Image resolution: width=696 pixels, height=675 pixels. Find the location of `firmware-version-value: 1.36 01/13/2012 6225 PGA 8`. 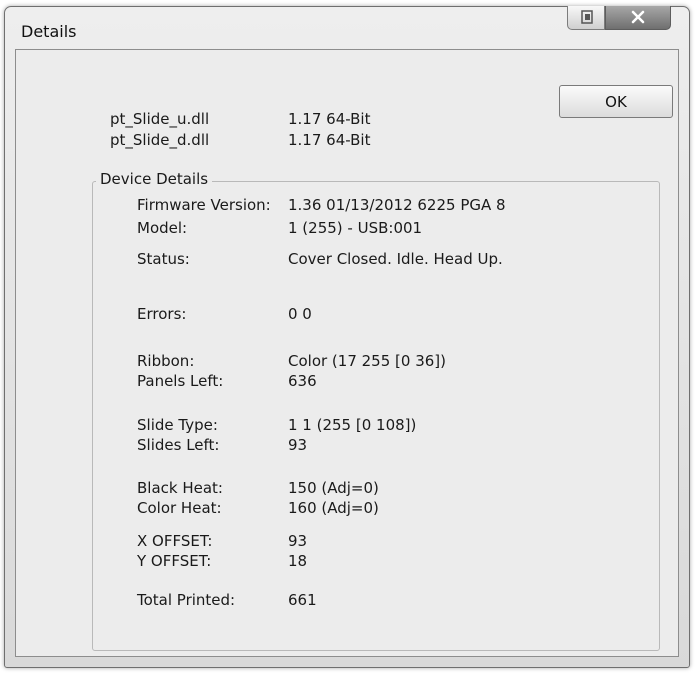

firmware-version-value: 1.36 01/13/2012 6225 PGA 8 is located at coordinates (397, 205).